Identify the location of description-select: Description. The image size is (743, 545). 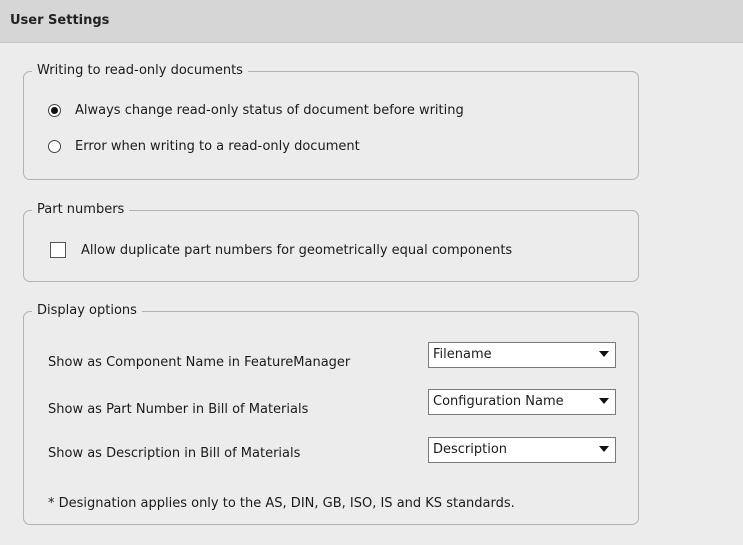
(522, 450).